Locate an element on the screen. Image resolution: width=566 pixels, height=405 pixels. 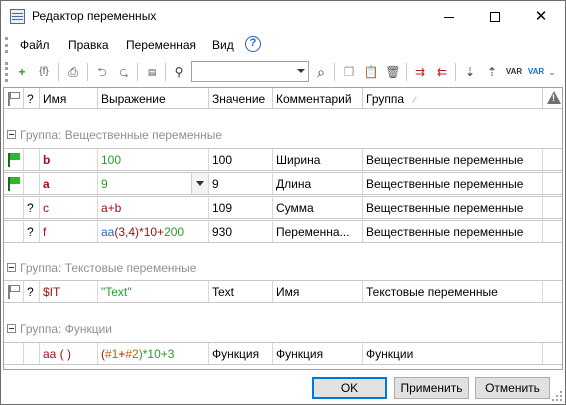
name-cell: $IT is located at coordinates (69, 291).